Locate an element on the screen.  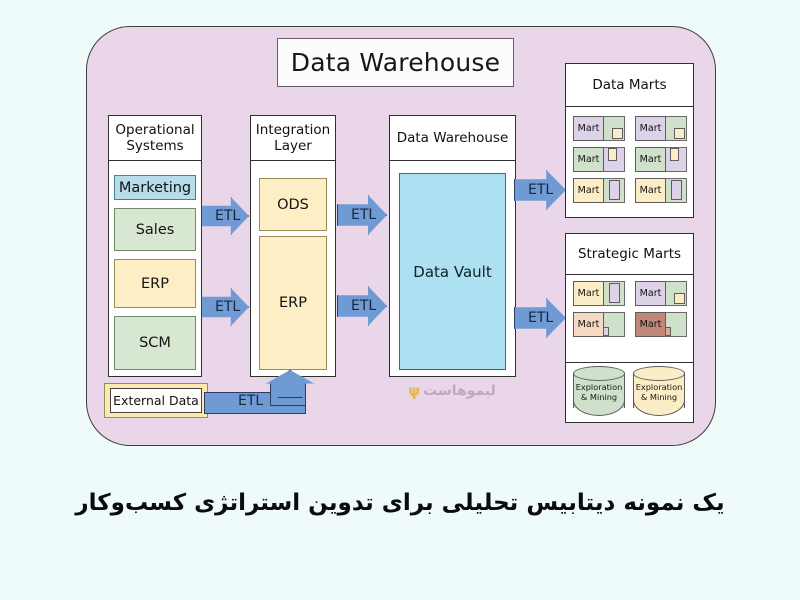
external-data-box: External Data is located at coordinates (156, 400).